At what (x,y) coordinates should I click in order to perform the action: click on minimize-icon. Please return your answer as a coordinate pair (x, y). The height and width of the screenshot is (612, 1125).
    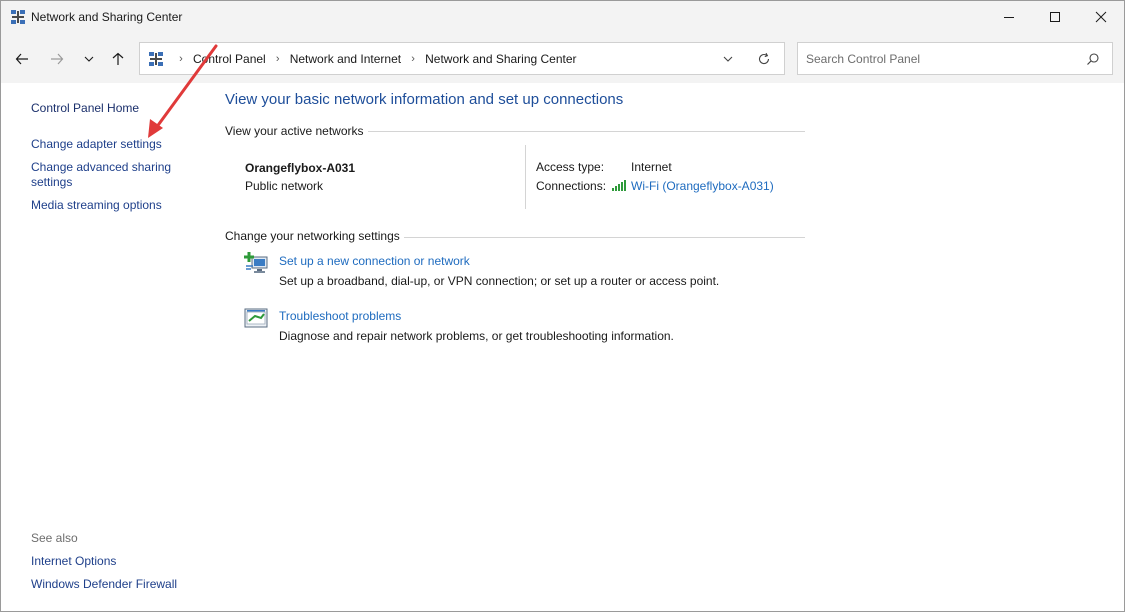
    Looking at the image, I should click on (1009, 17).